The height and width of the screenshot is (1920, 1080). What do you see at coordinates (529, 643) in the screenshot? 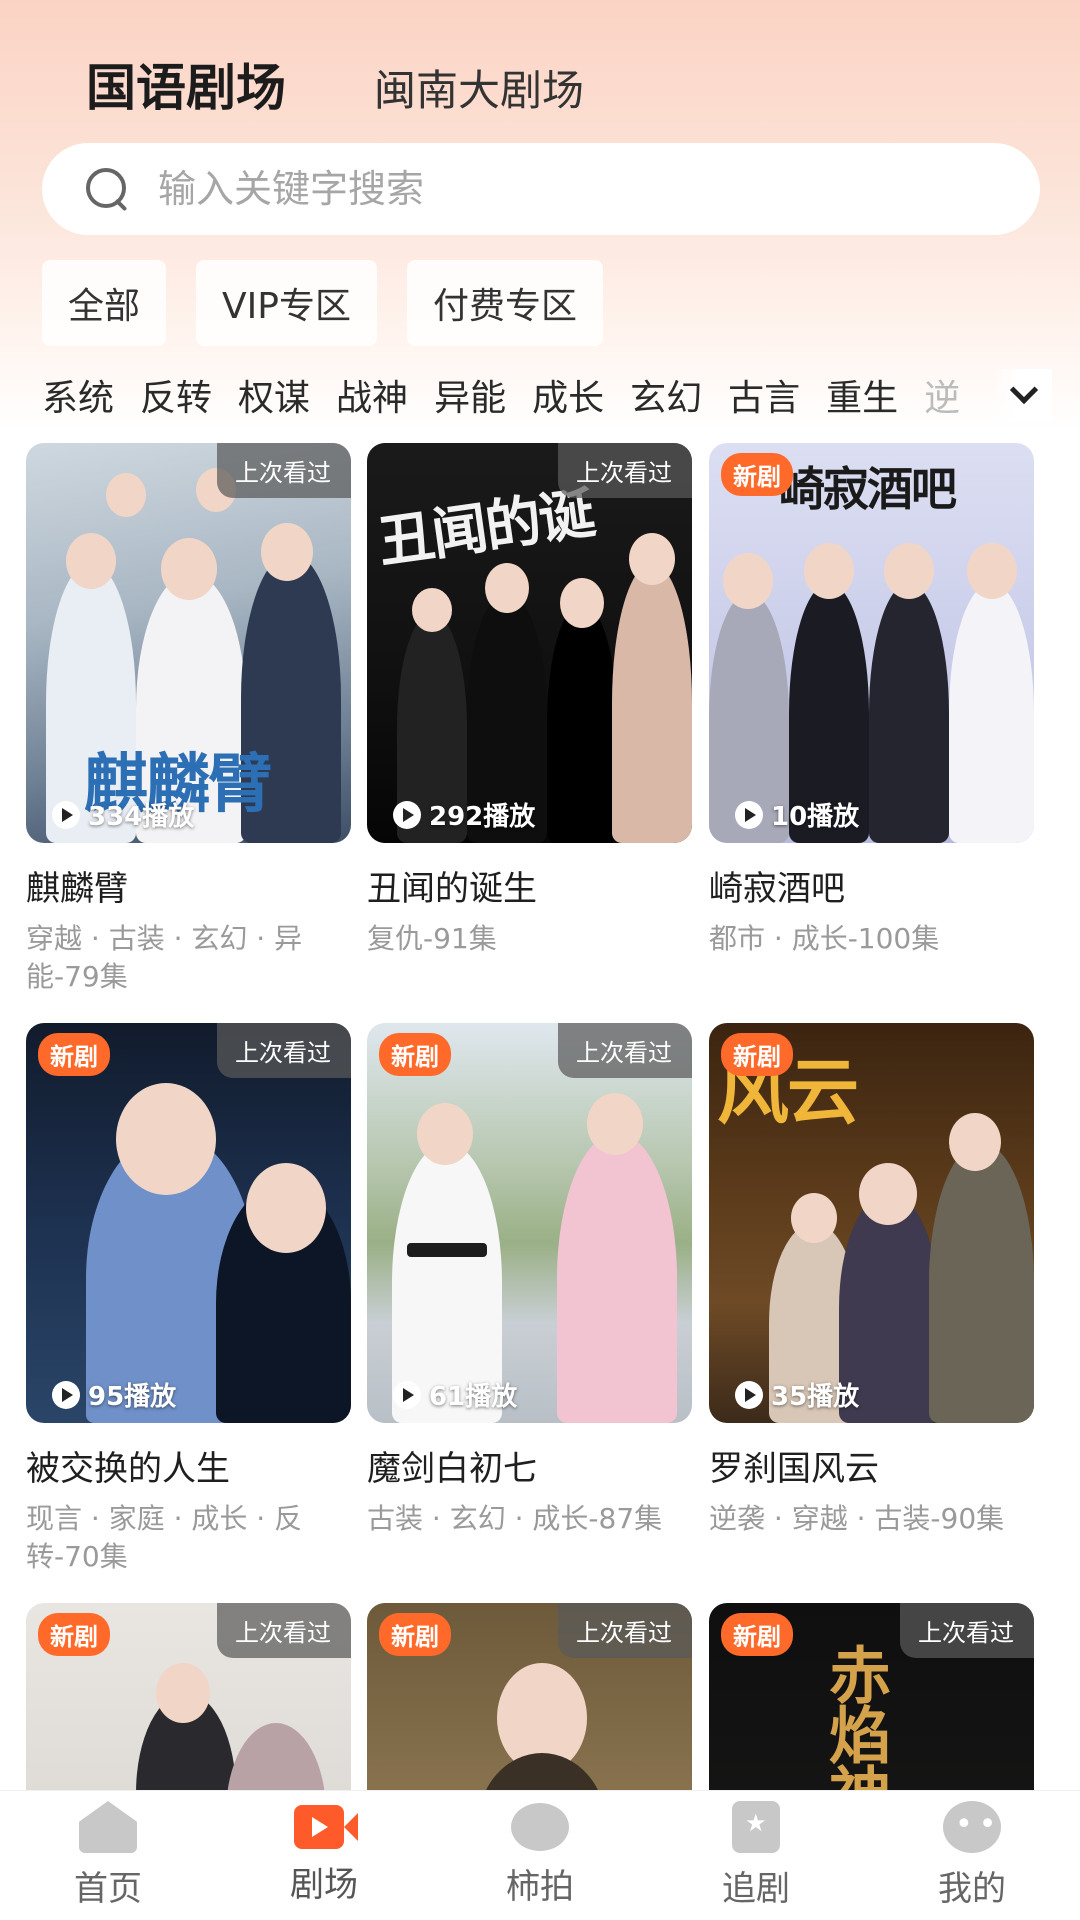
I see `drama-poster: 丑闻的诞 上次看过 292播放` at bounding box center [529, 643].